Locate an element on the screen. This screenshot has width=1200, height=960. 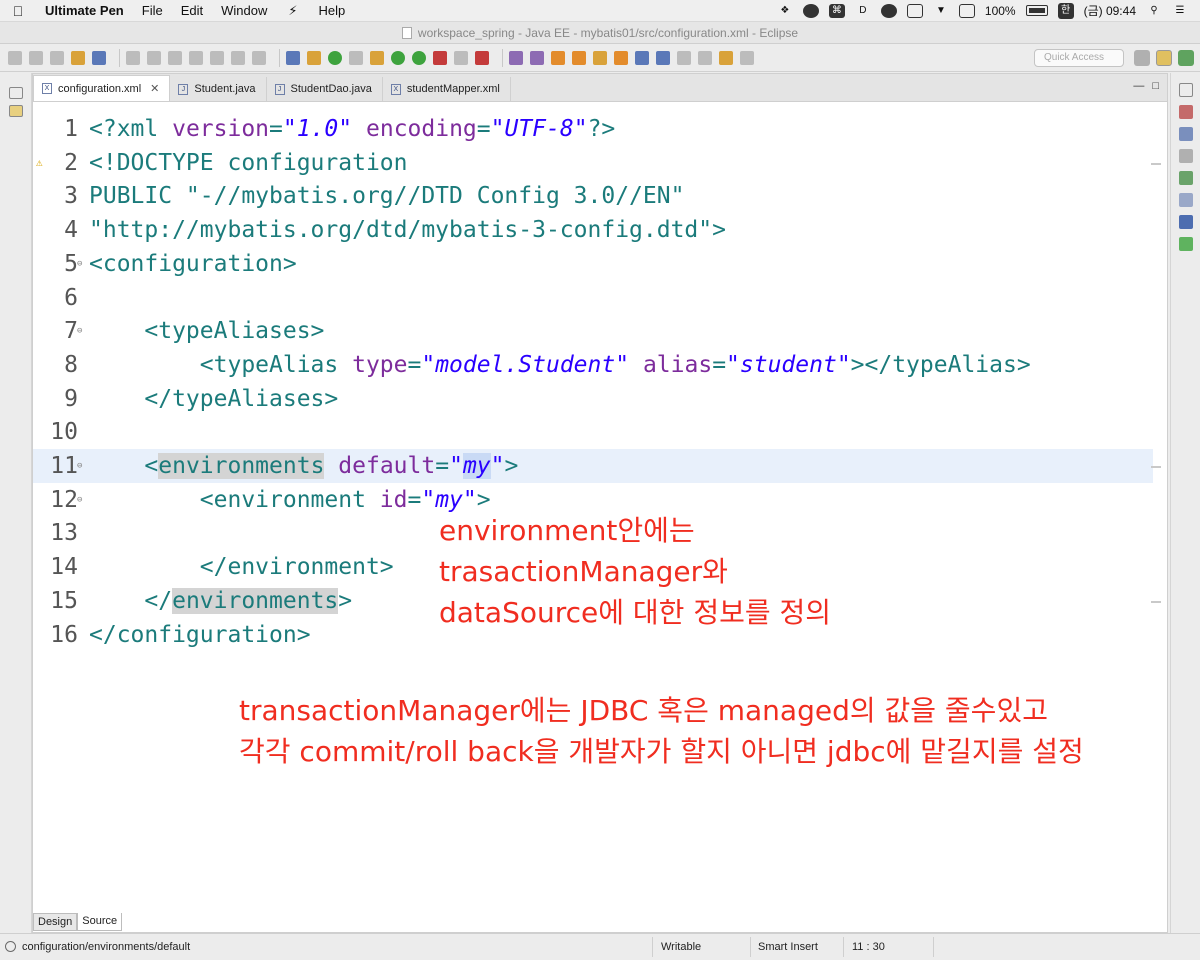
window-icon is located at coordinates (914, 10).